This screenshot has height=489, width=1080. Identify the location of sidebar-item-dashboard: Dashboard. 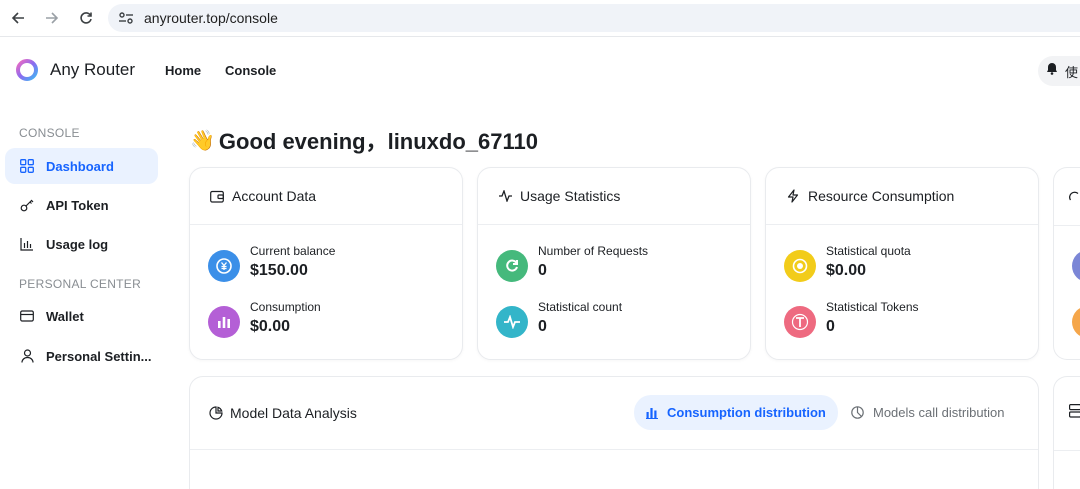
(81, 166).